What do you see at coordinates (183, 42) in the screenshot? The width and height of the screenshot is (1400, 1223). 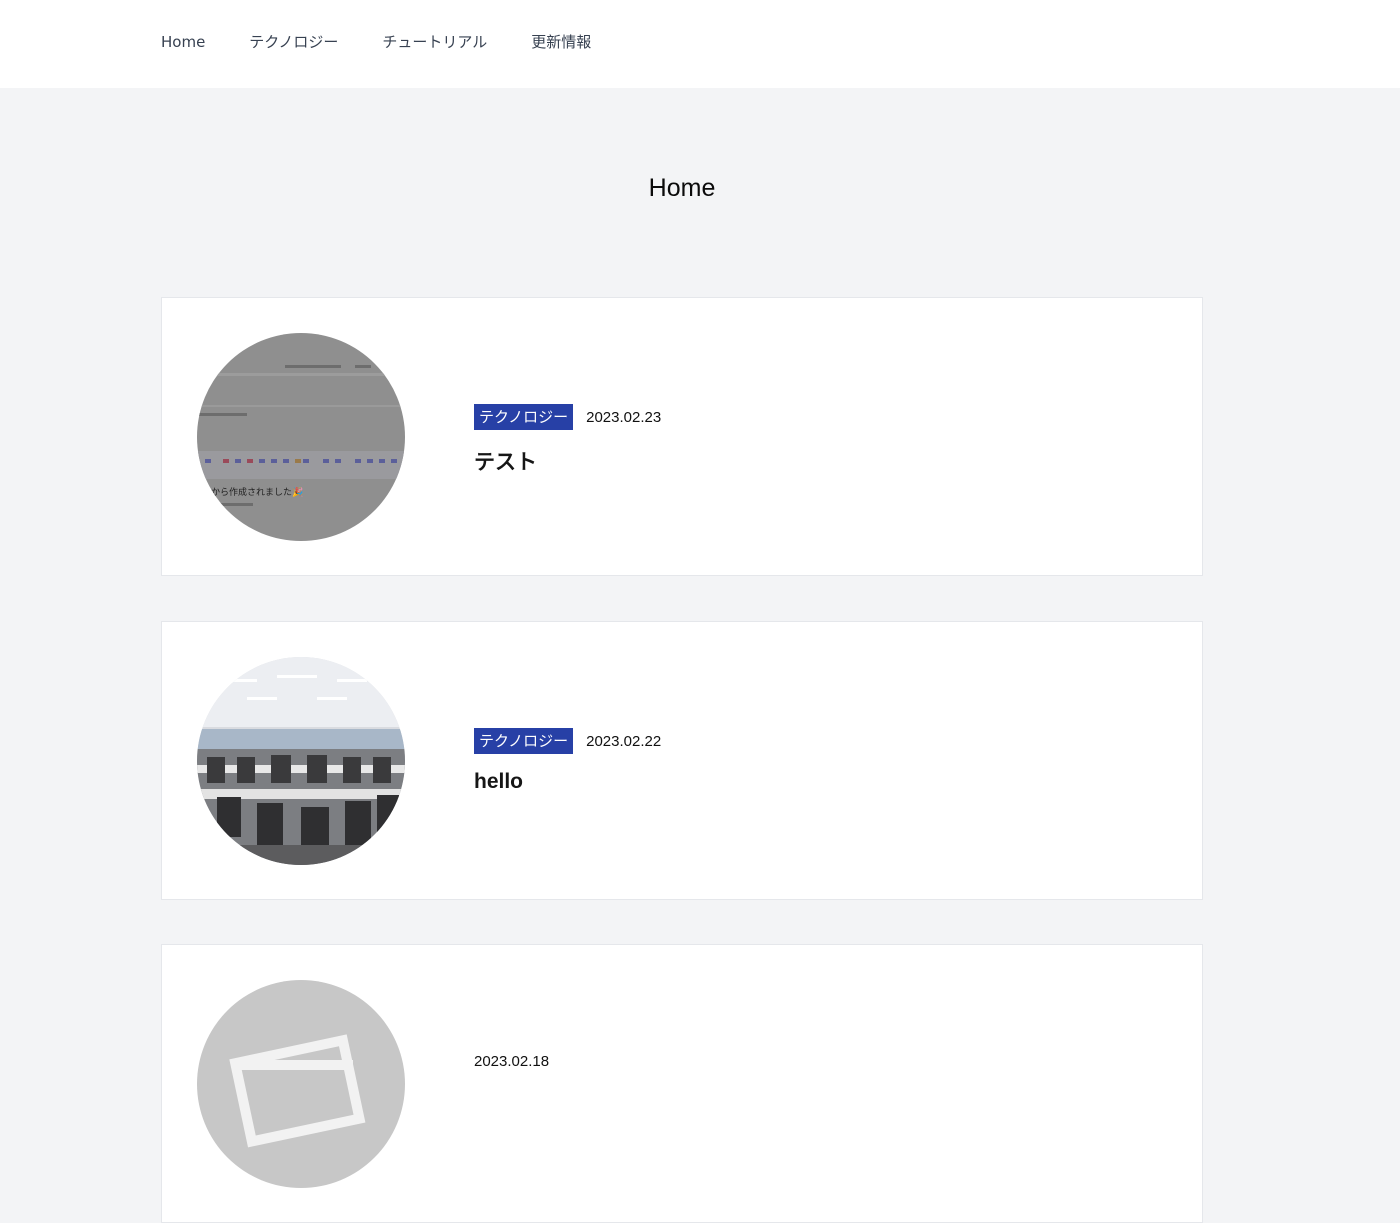 I see `nav-item-home: Home` at bounding box center [183, 42].